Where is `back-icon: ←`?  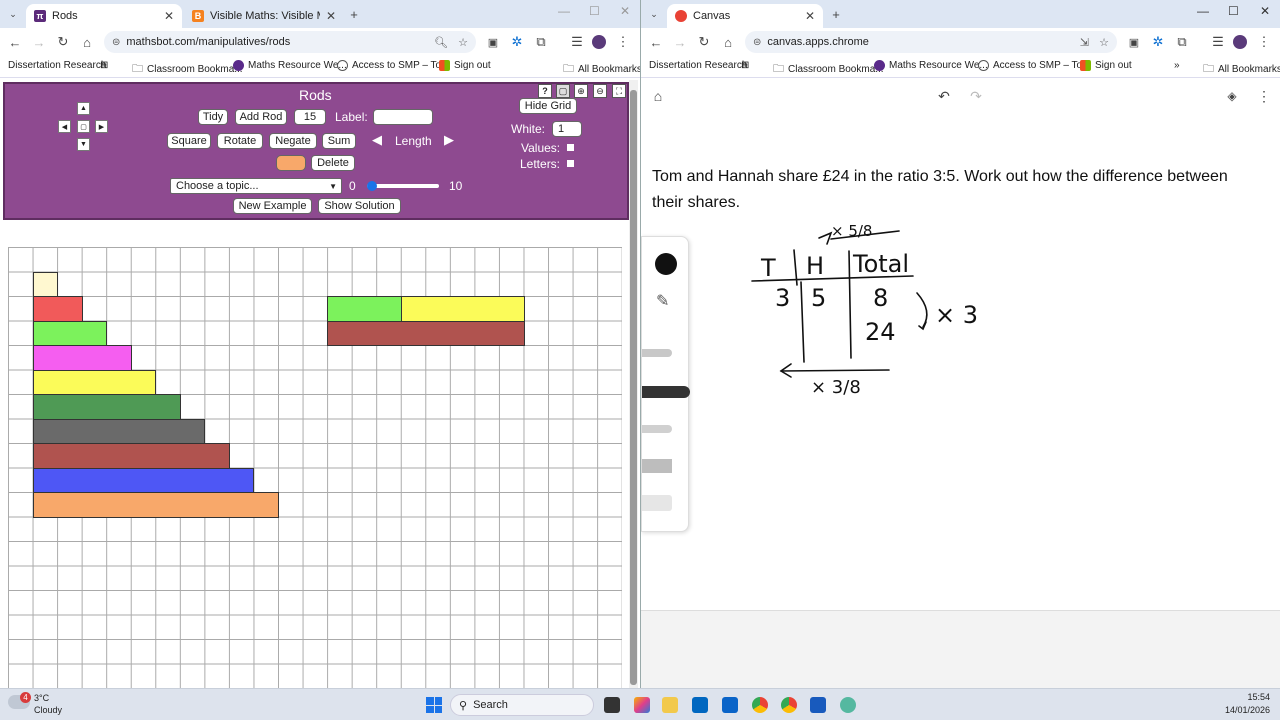
back-icon: ← is located at coordinates (15, 42).